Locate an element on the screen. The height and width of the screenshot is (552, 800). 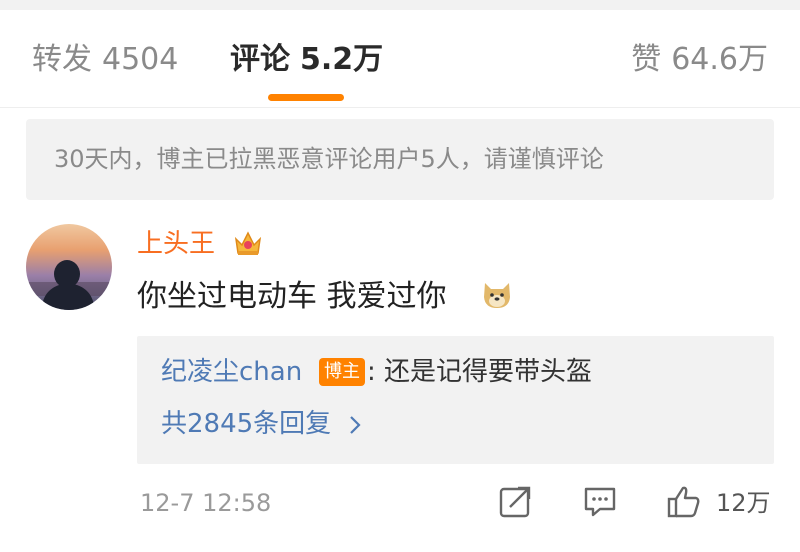
comment-timestamp: 12-7 12:58 is located at coordinates (206, 503).